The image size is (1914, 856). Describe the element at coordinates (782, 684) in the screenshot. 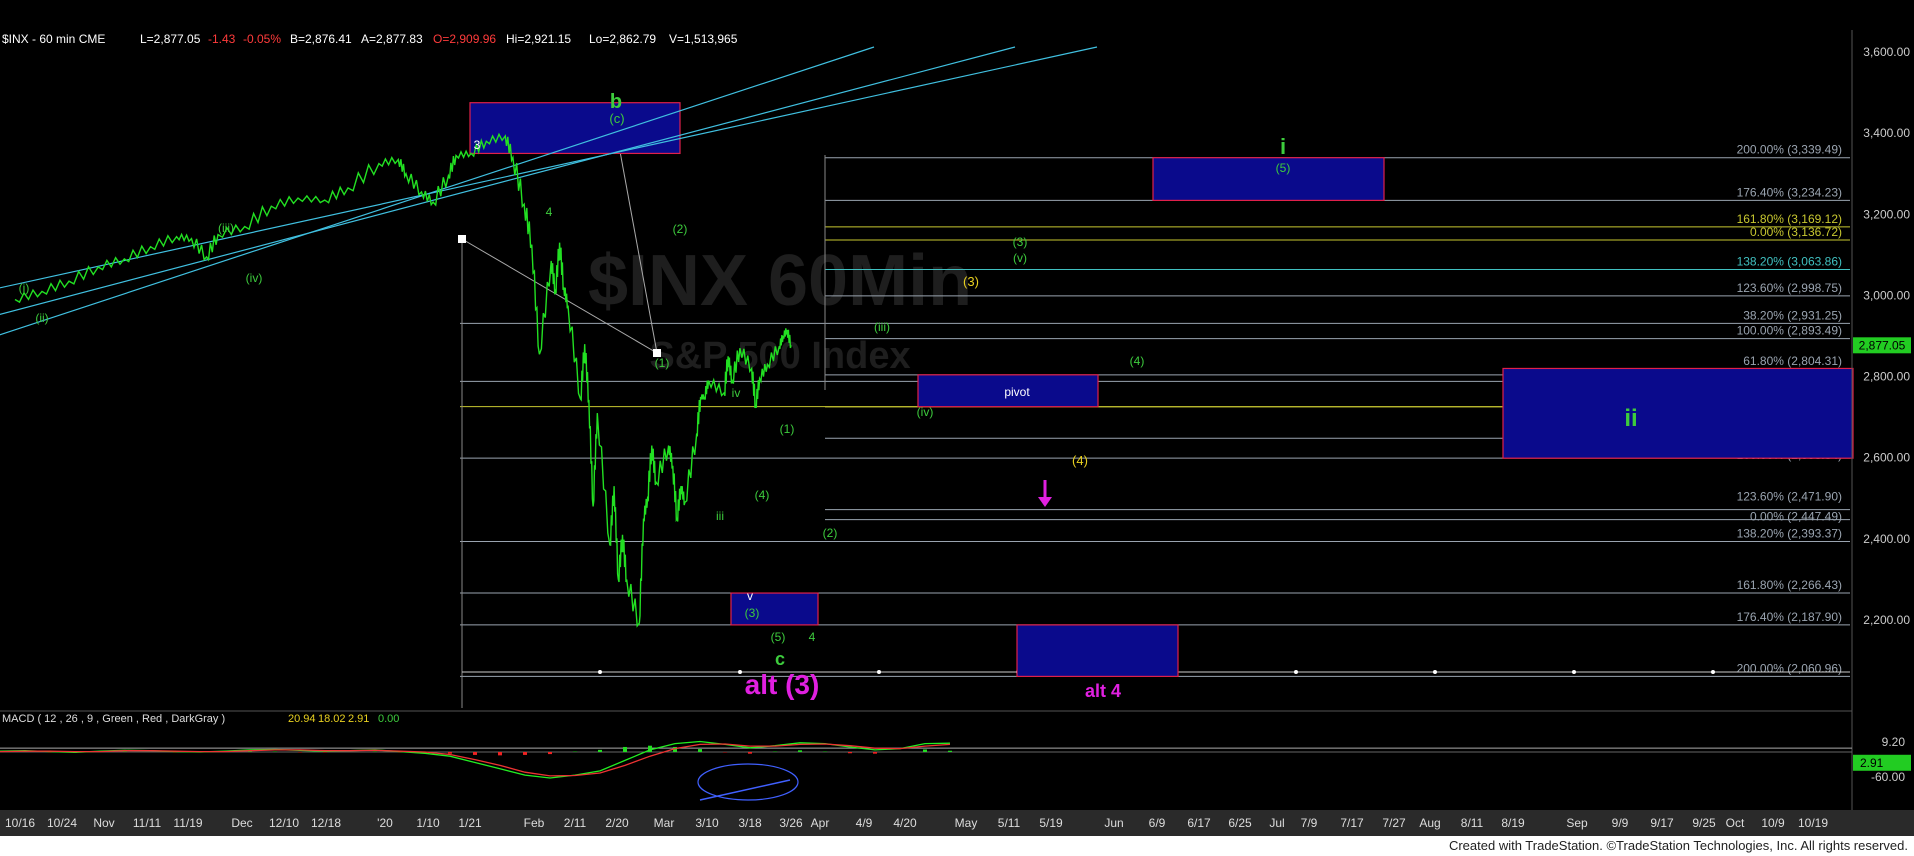

I see `wave-label: alt (3)` at that location.